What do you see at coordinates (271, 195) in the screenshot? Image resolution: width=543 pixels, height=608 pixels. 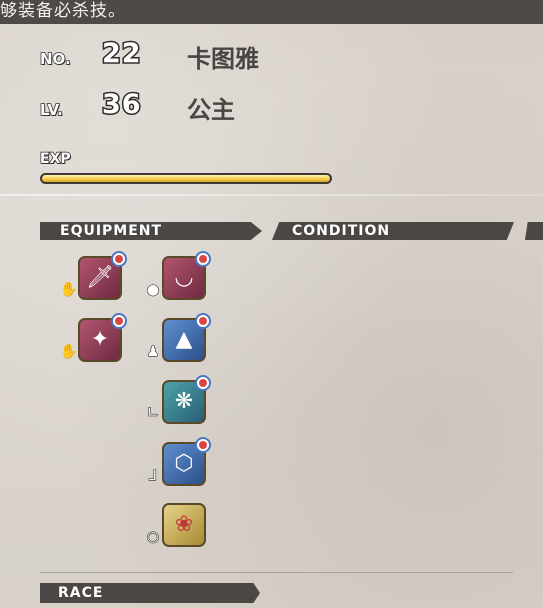 I see `section-divider` at bounding box center [271, 195].